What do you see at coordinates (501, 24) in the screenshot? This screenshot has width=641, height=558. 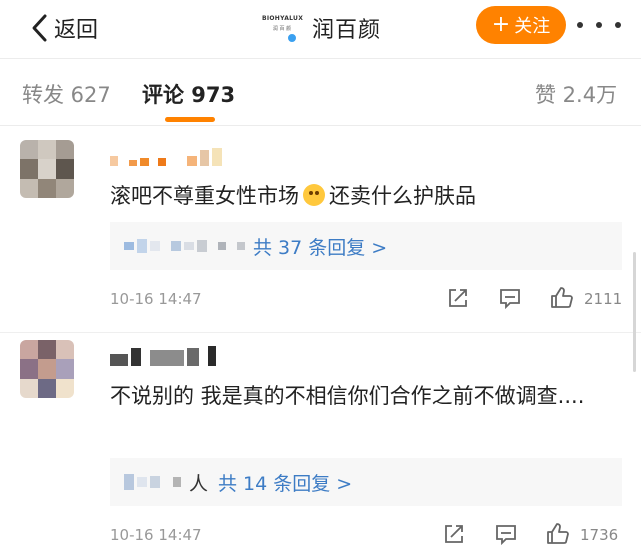 I see `plus-icon: +` at bounding box center [501, 24].